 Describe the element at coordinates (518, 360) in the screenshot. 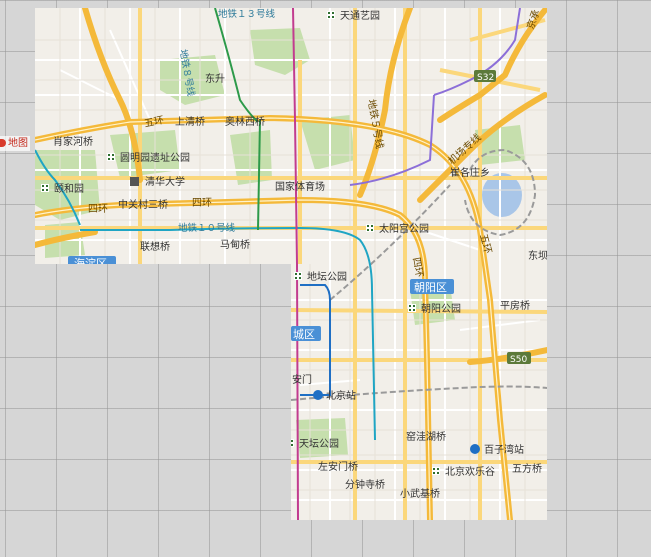

I see `highway-label: S50` at that location.